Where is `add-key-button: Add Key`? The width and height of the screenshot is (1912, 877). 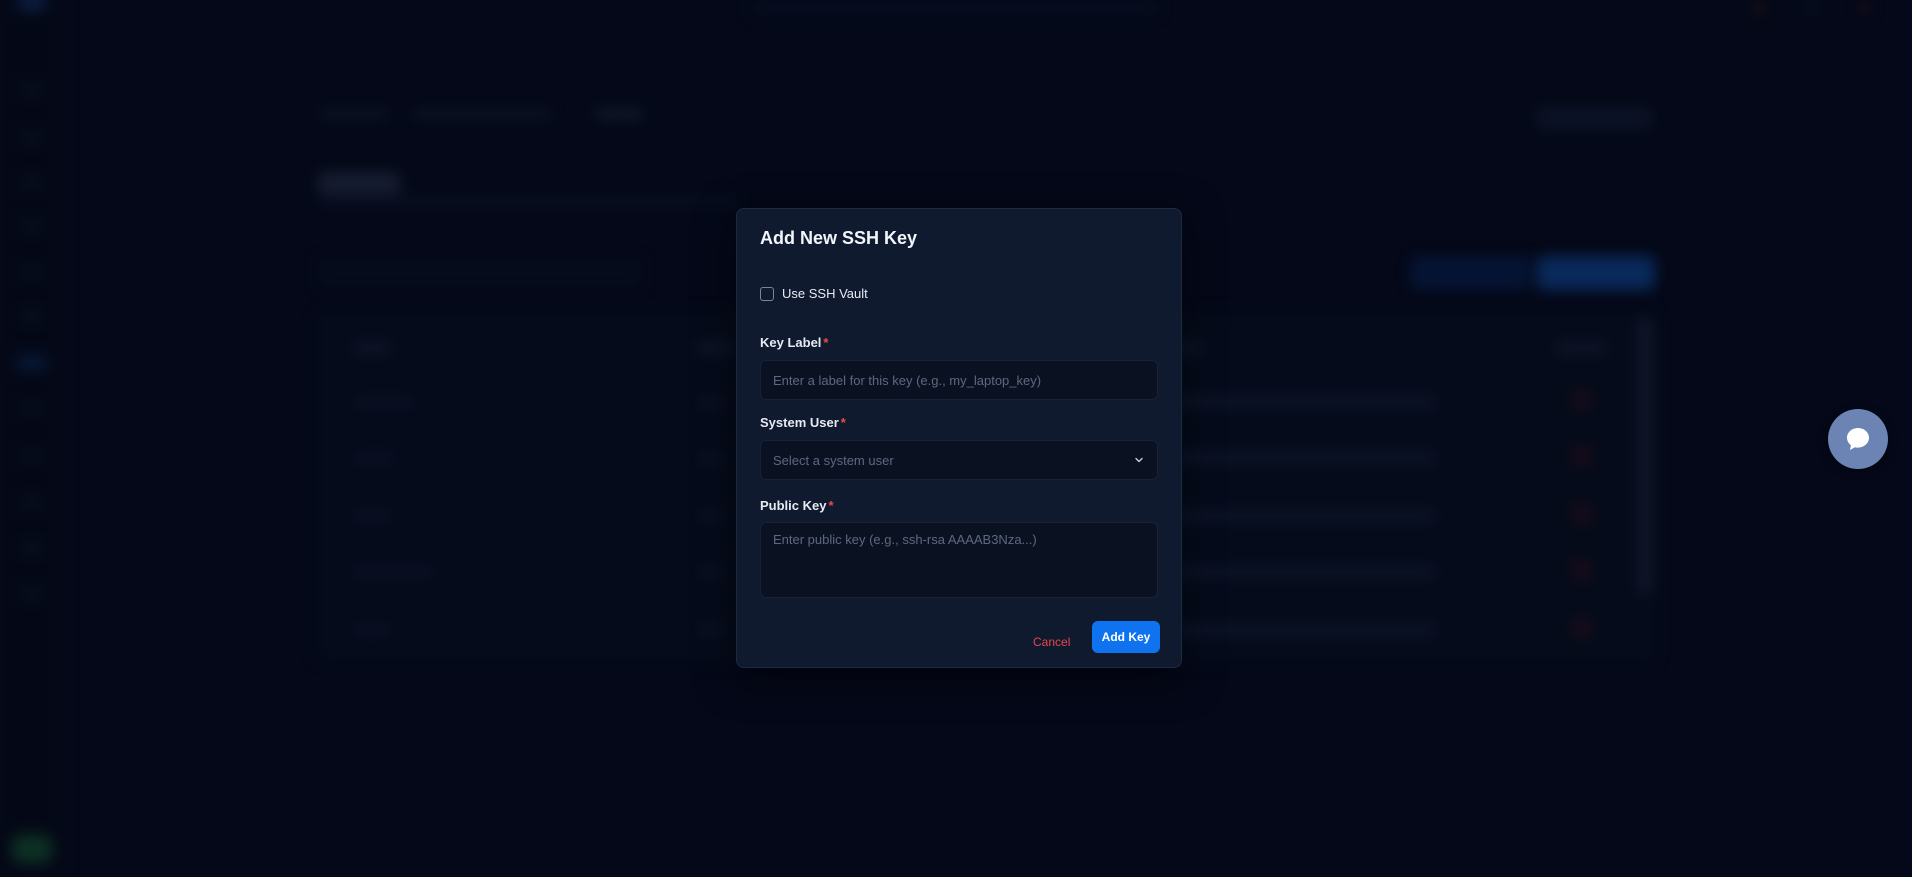
add-key-button: Add Key is located at coordinates (1126, 637).